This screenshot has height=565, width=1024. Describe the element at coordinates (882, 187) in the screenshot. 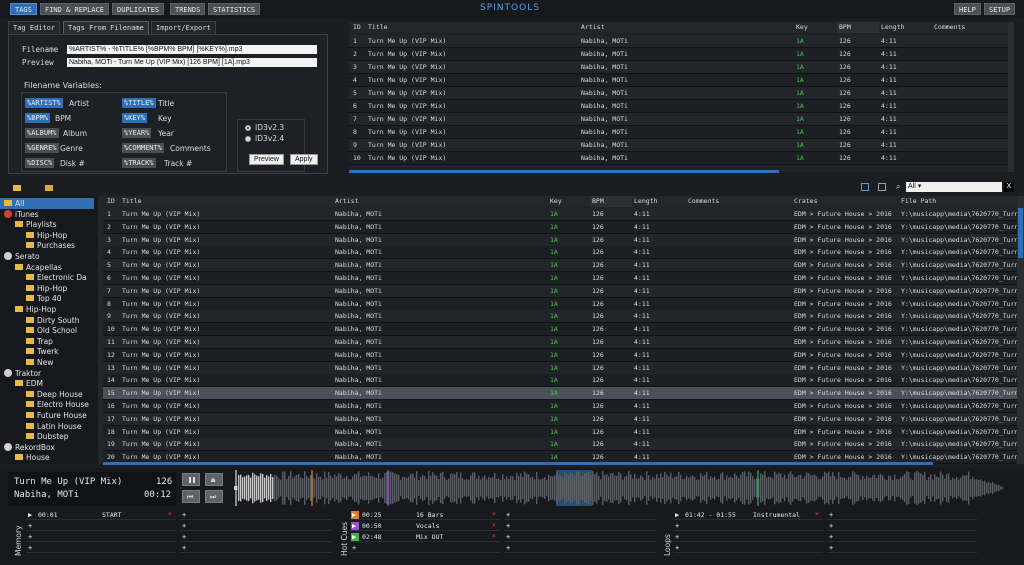

I see `list-view-icon` at that location.